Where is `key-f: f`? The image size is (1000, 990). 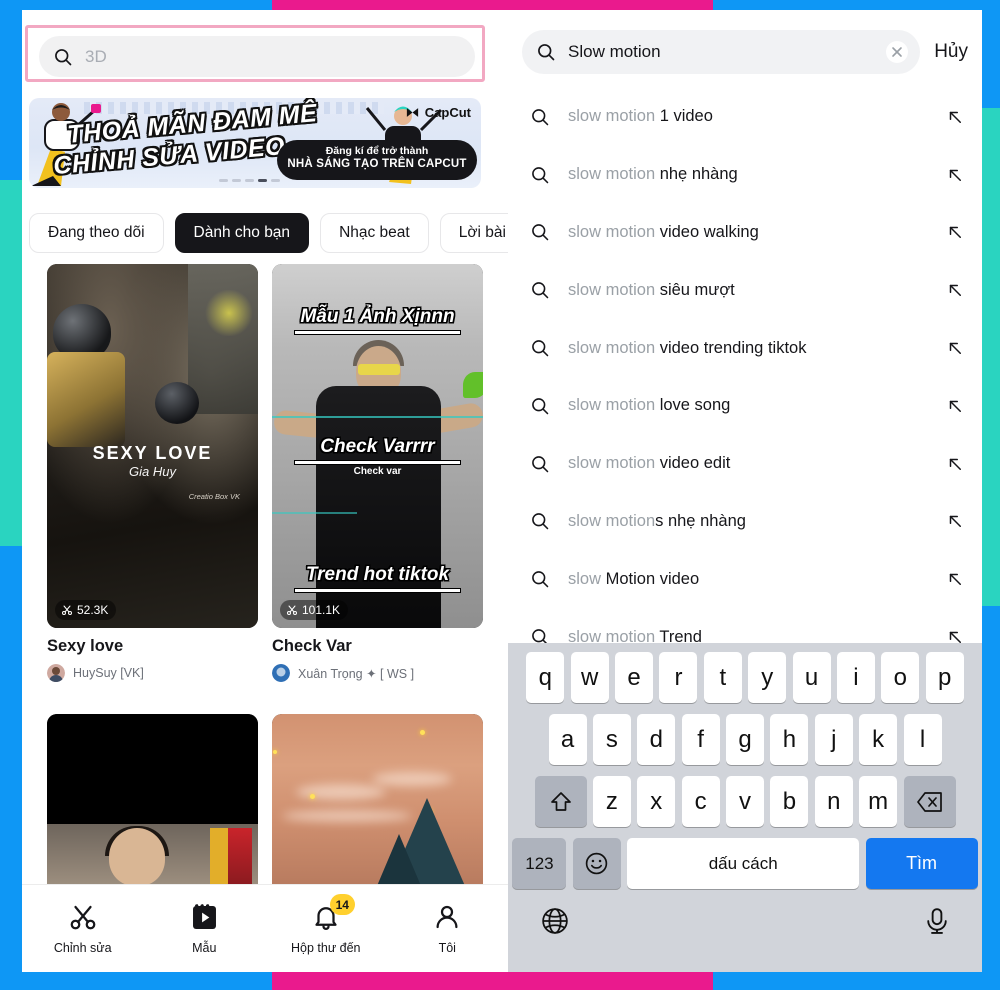 key-f: f is located at coordinates (700, 739).